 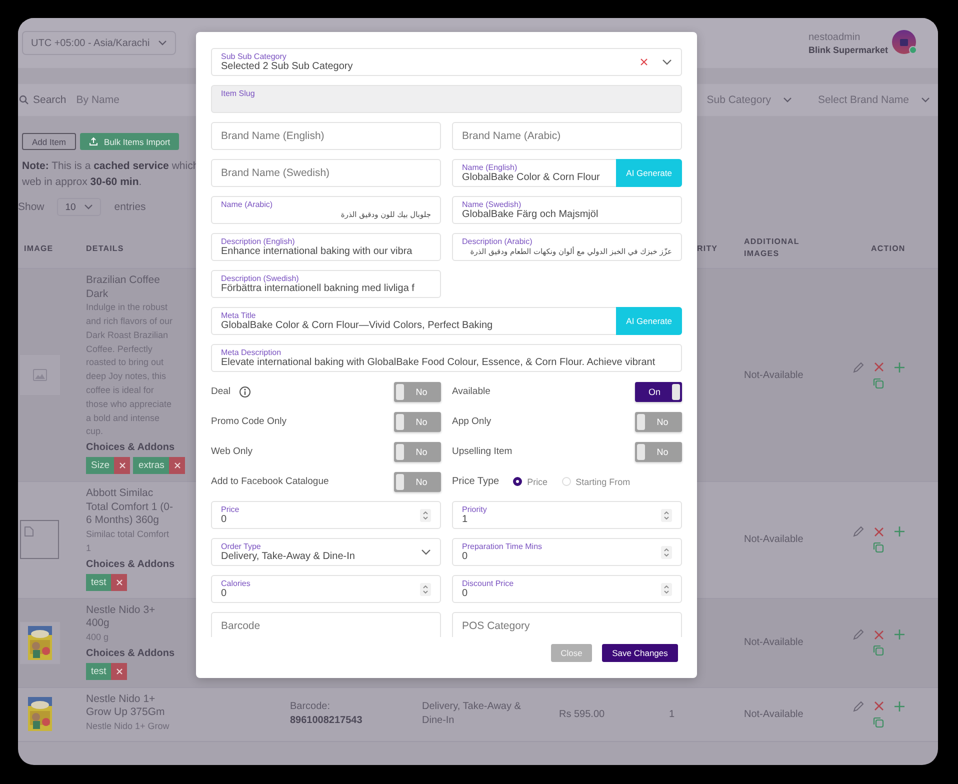 What do you see at coordinates (640, 653) in the screenshot?
I see `save-button: Save Changes` at bounding box center [640, 653].